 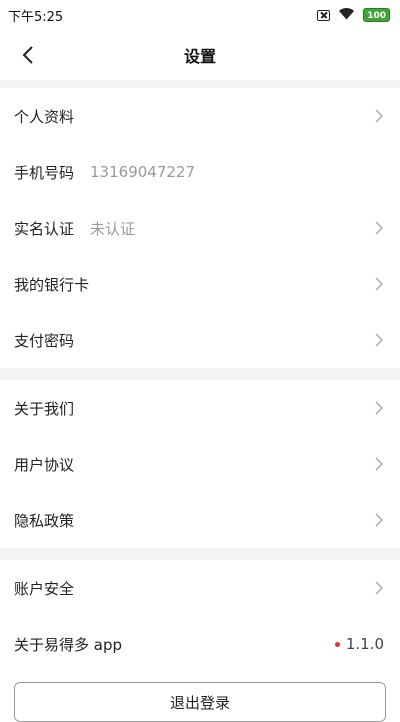 What do you see at coordinates (113, 228) in the screenshot?
I see `verification-status: 未认证` at bounding box center [113, 228].